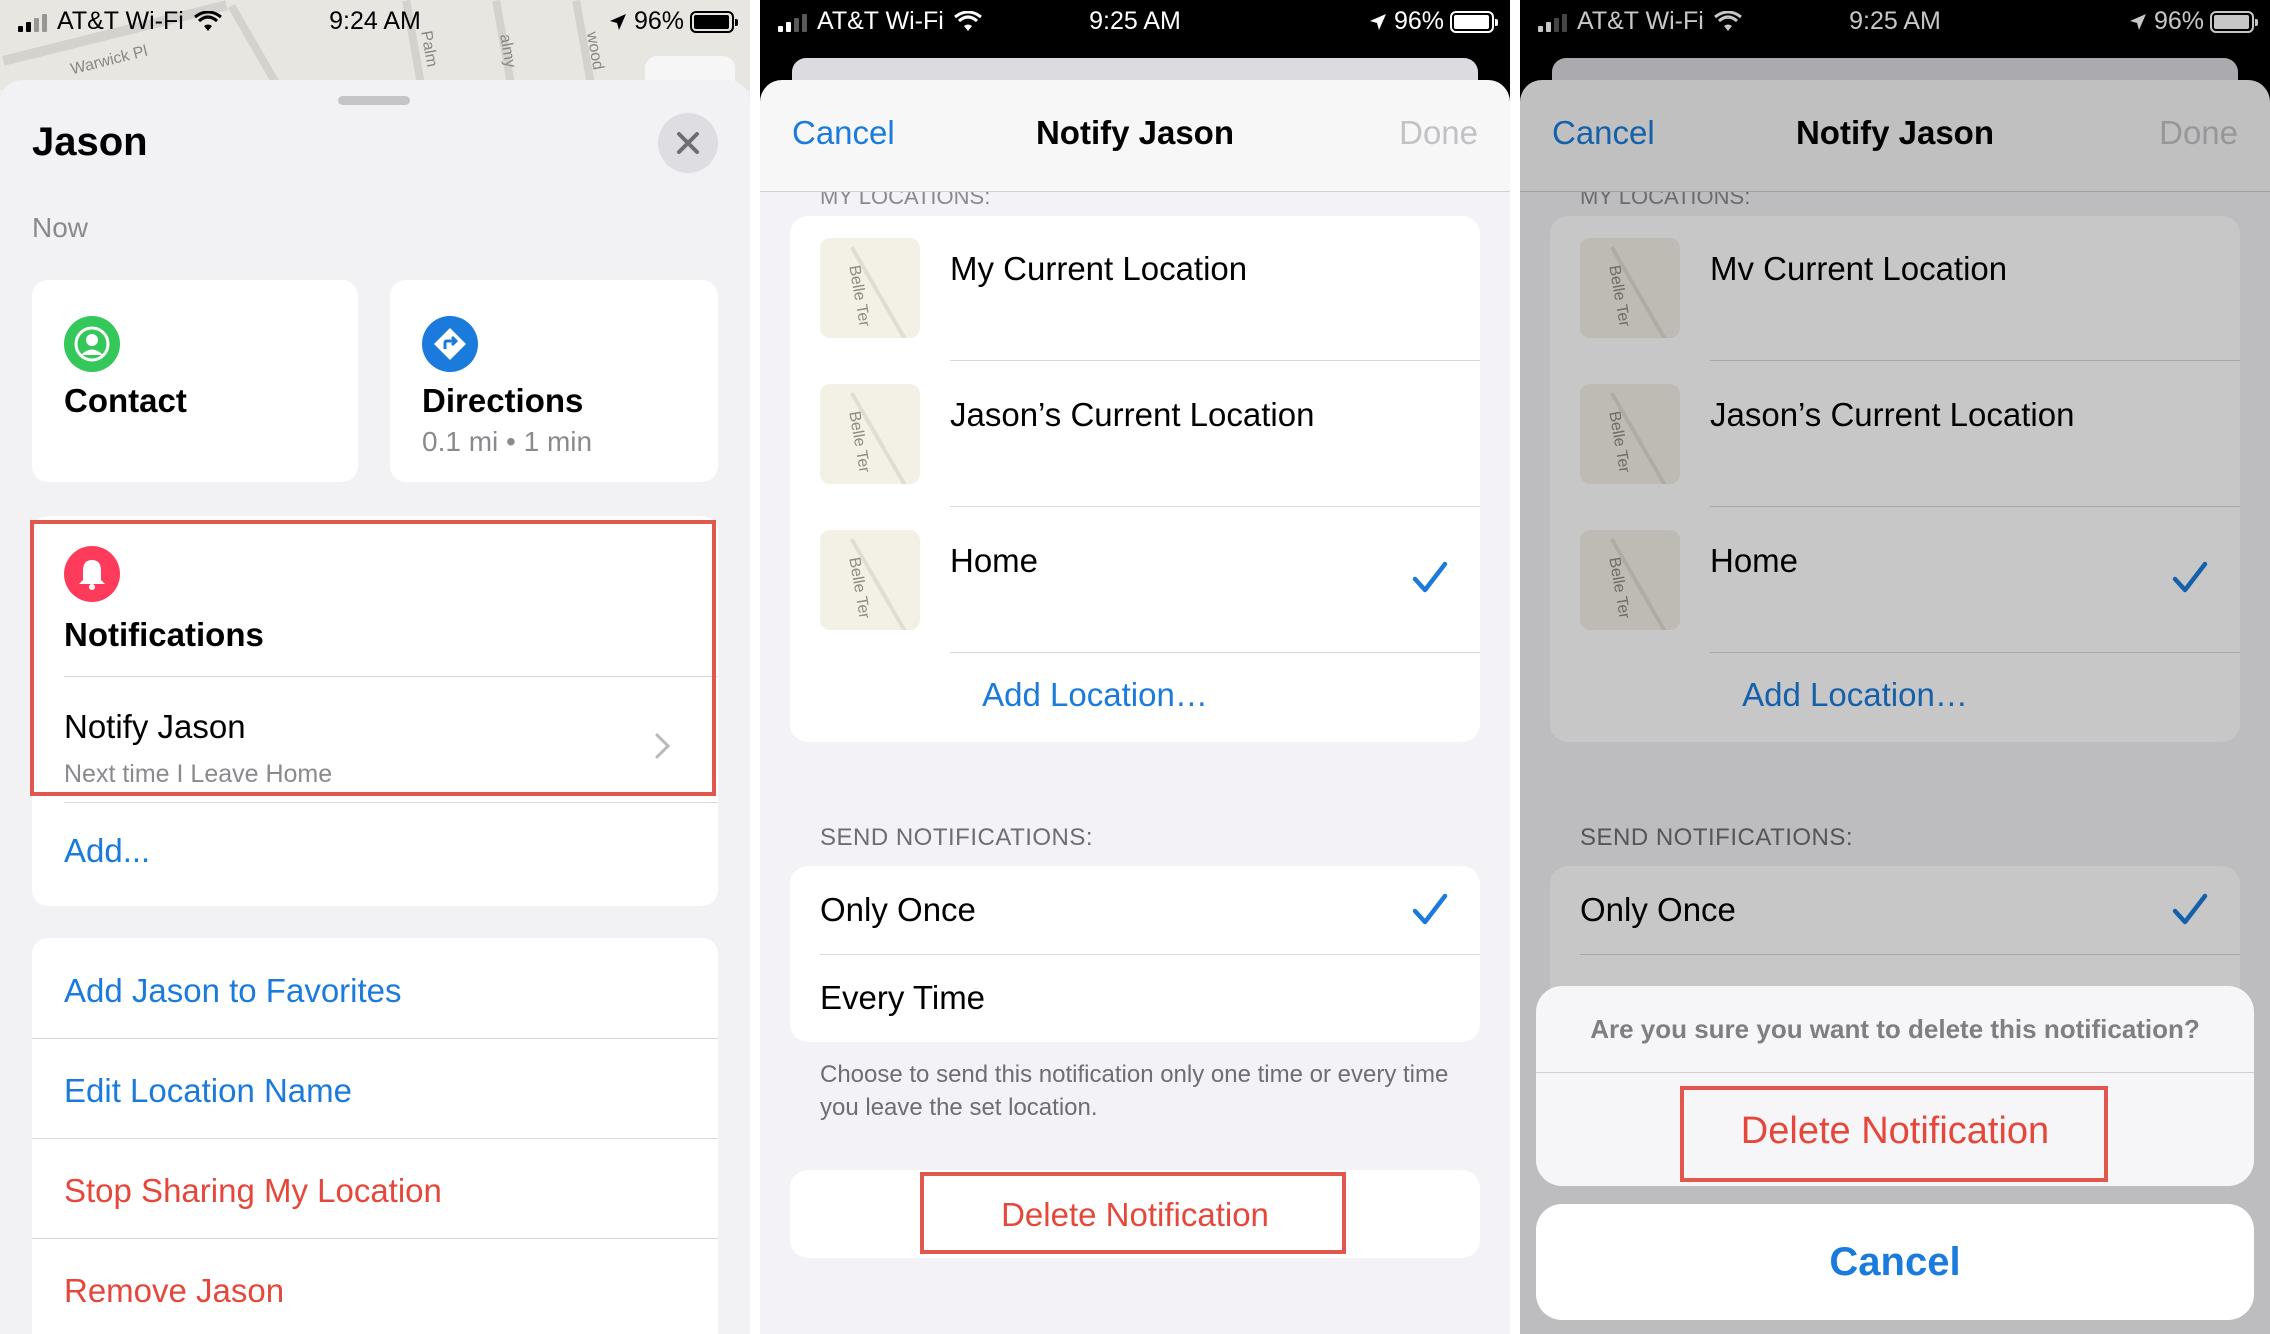 This screenshot has height=1334, width=2270. Describe the element at coordinates (1099, 268) in the screenshot. I see `location-name: My Current Location` at that location.